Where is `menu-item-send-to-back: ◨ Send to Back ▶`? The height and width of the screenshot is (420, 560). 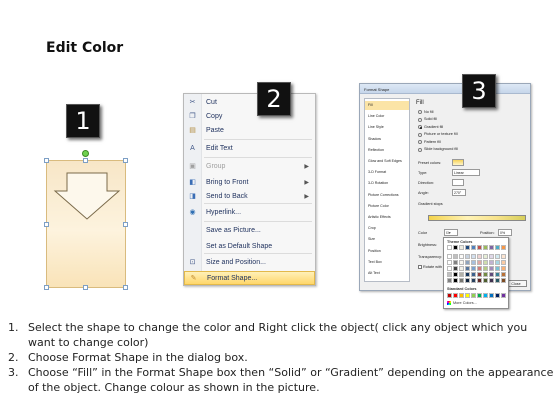 menu-item-send-to-back: ◨ Send to Back ▶ is located at coordinates (249, 197).